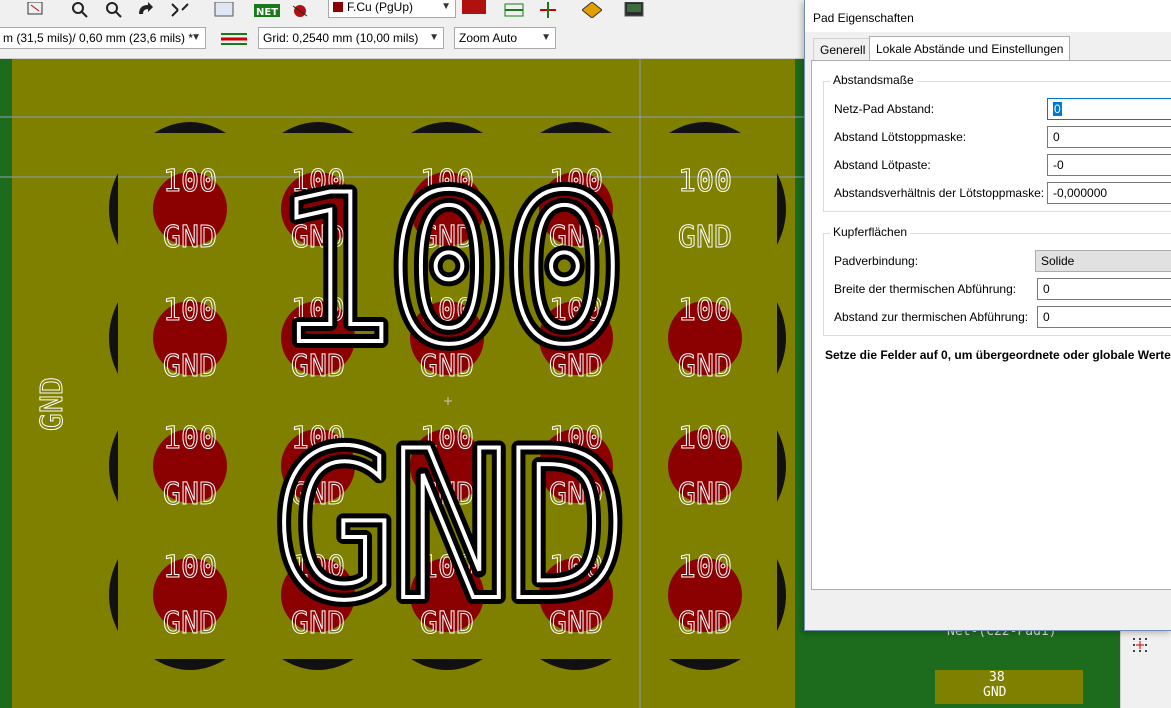  I want to click on find-icon, so click(224, 9).